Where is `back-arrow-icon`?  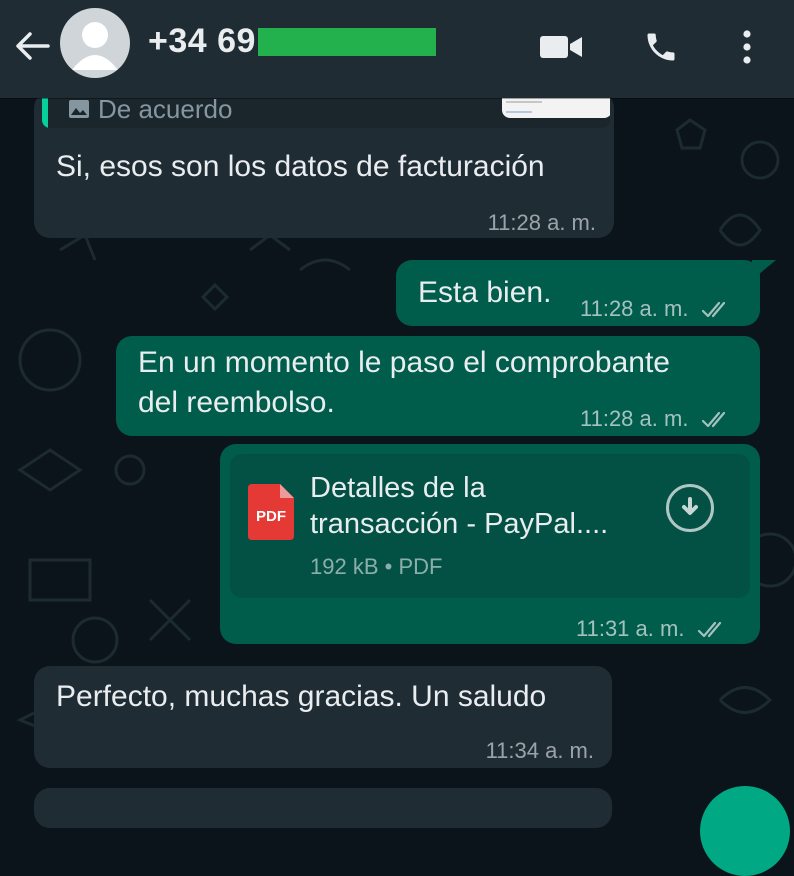
back-arrow-icon is located at coordinates (33, 46).